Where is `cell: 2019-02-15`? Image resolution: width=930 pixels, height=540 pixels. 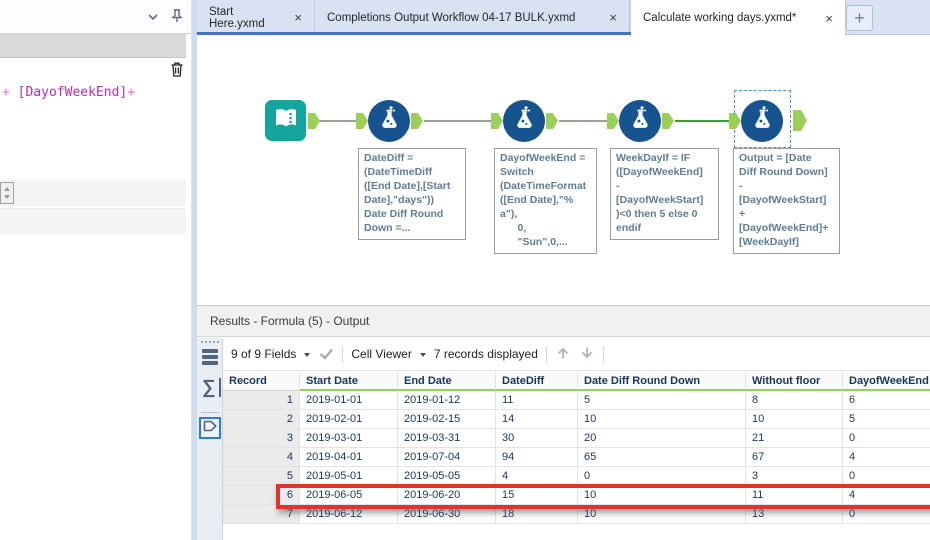
cell: 2019-02-15 is located at coordinates (447, 419).